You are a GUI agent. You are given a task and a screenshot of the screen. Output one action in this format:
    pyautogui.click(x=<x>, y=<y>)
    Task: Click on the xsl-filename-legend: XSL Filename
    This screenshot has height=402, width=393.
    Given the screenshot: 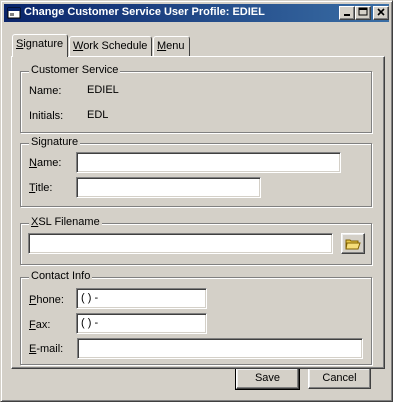 What is the action you would take?
    pyautogui.click(x=65, y=222)
    